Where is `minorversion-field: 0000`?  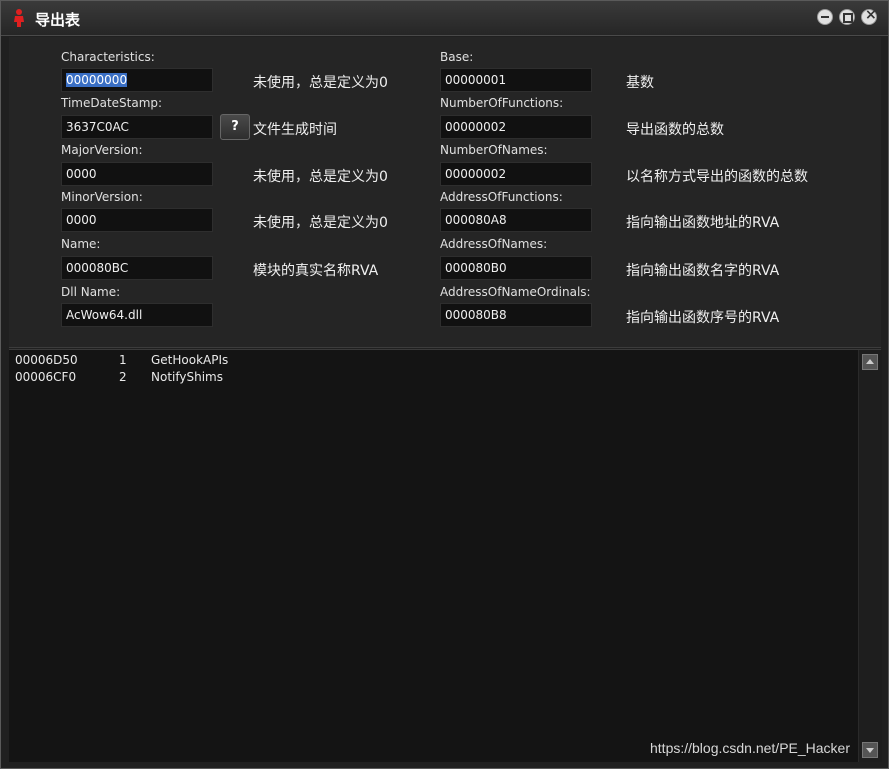
minorversion-field: 0000 is located at coordinates (137, 220).